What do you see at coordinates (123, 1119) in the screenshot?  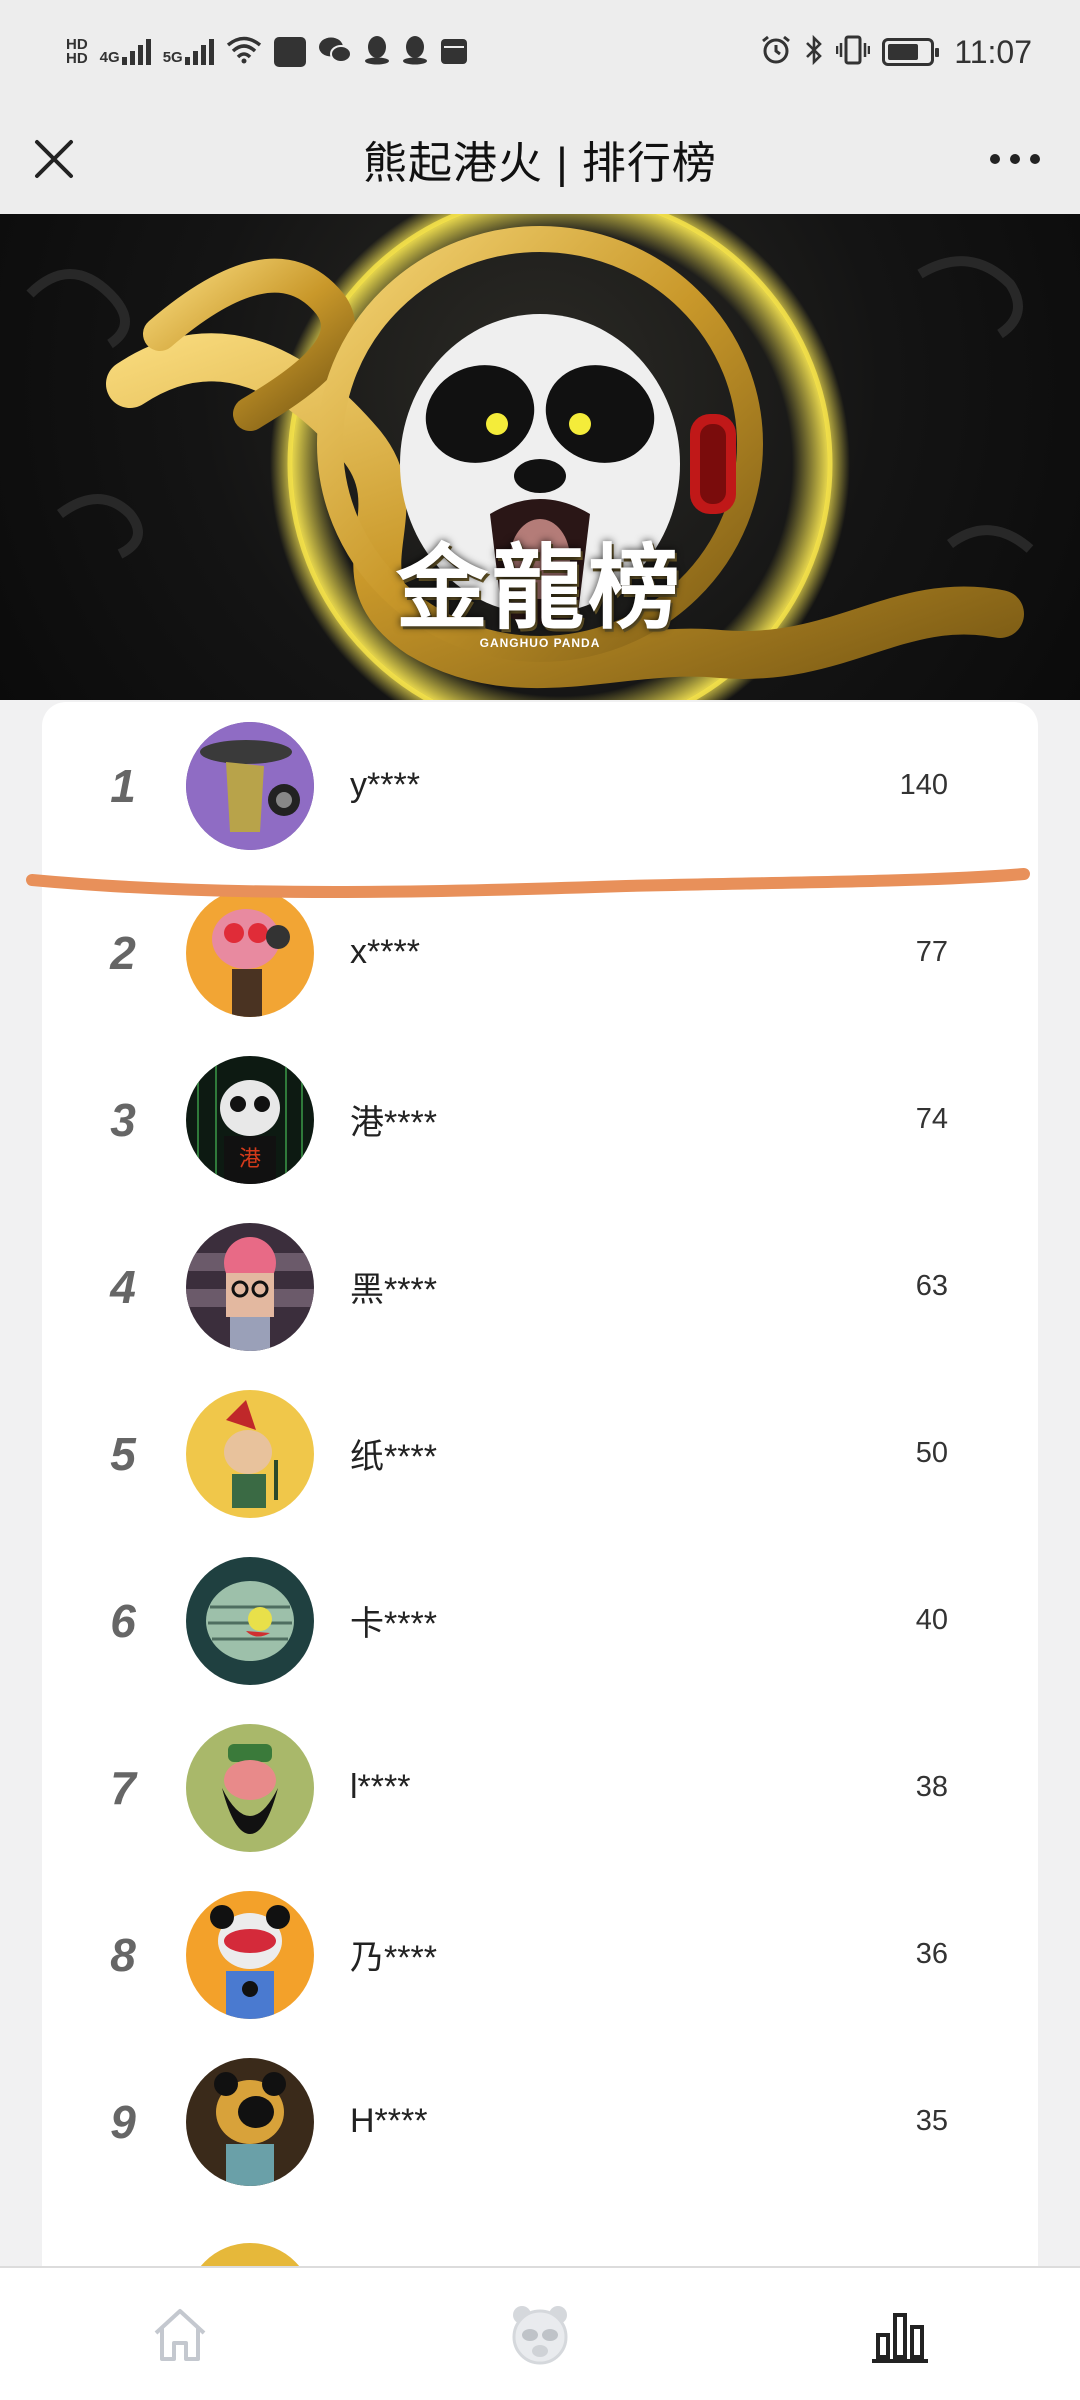 I see `rank-number: 3` at bounding box center [123, 1119].